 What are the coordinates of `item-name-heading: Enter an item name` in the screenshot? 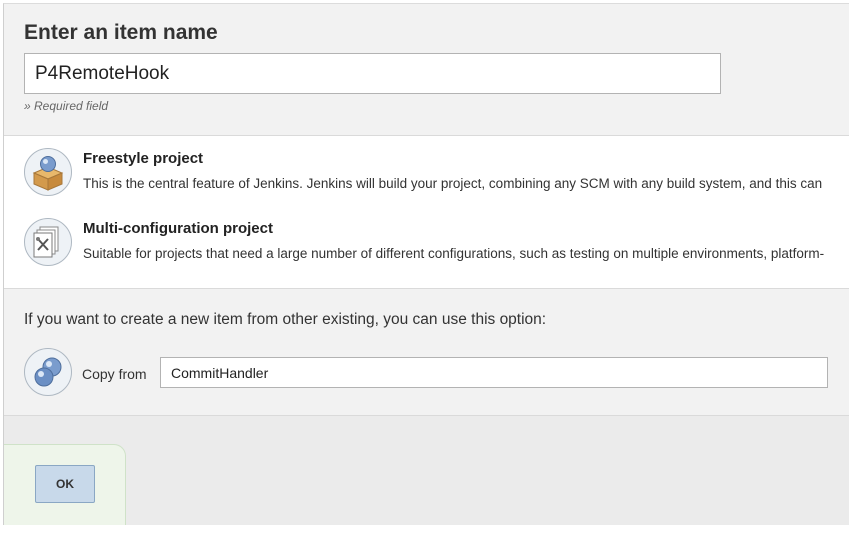 It's located at (121, 32).